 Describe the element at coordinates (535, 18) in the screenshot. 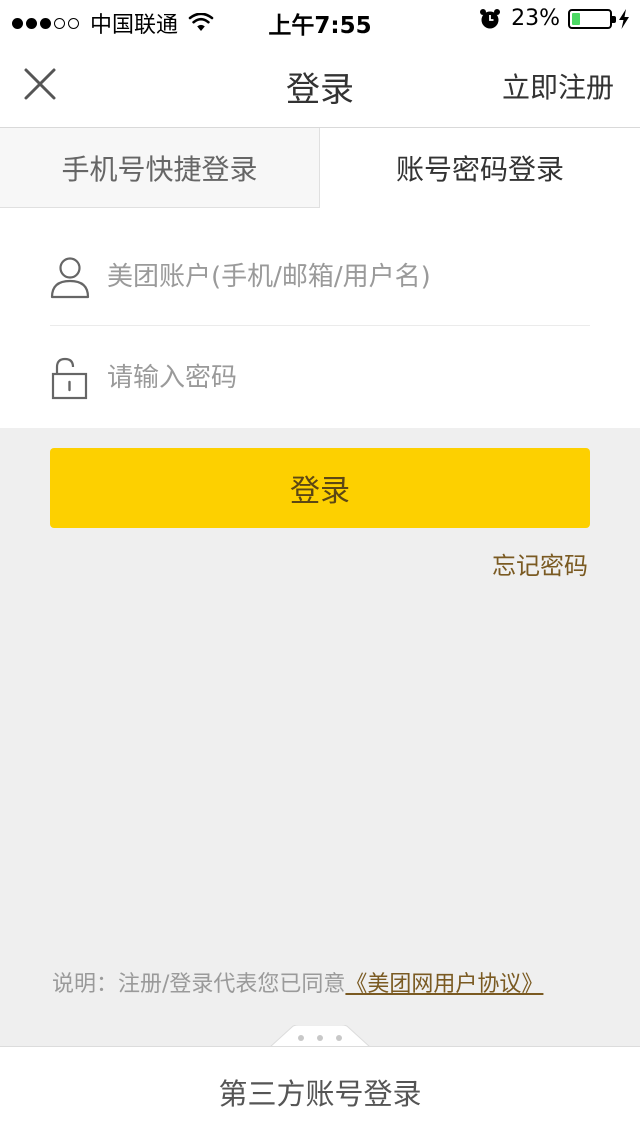

I see `battery-percent: 23%` at that location.